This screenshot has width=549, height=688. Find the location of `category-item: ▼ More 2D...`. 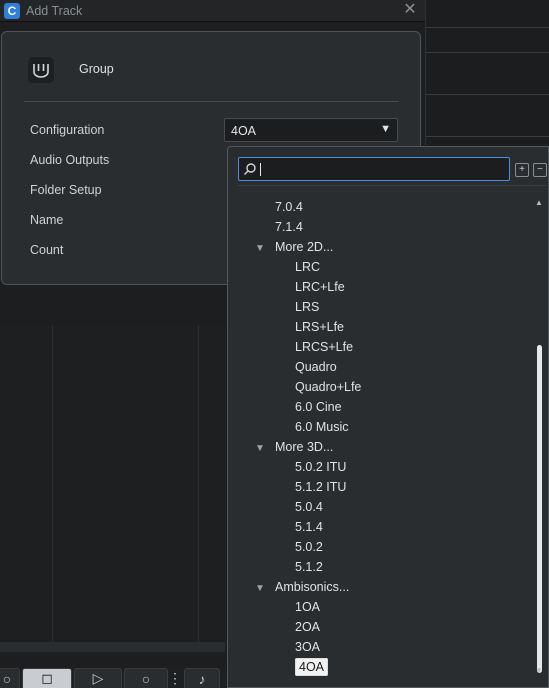

category-item: ▼ More 2D... is located at coordinates (294, 247).